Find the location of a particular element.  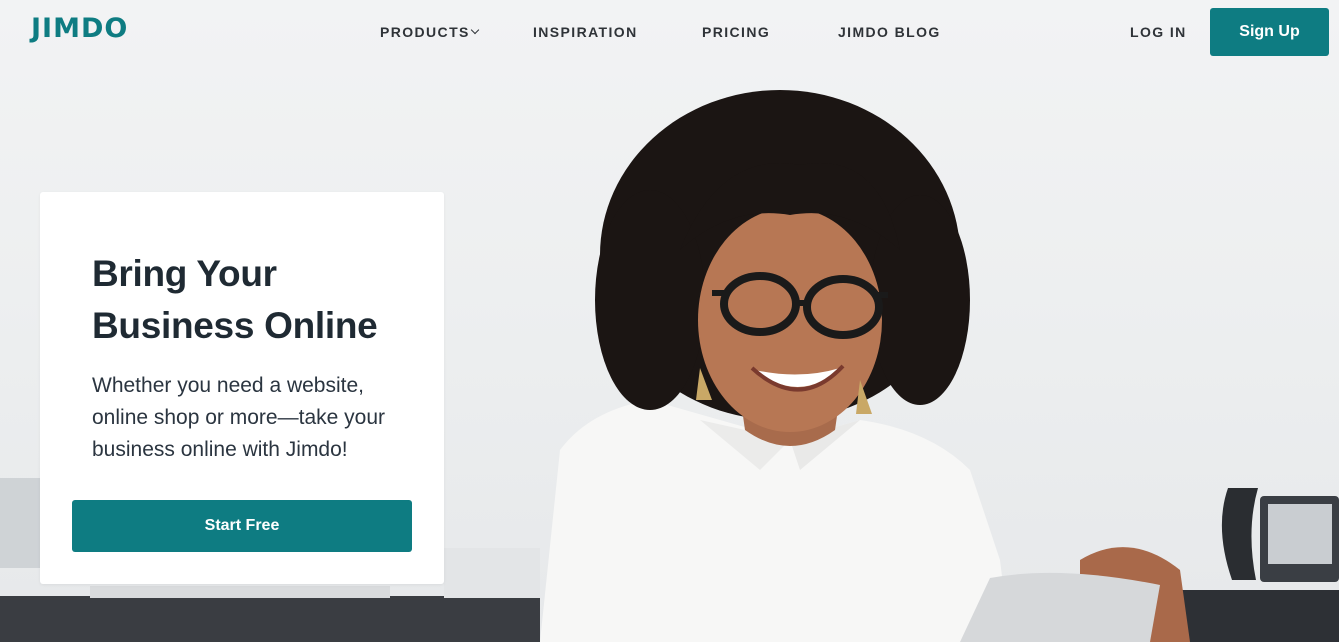

hero-headline: Bring Your Business Online is located at coordinates (235, 299).